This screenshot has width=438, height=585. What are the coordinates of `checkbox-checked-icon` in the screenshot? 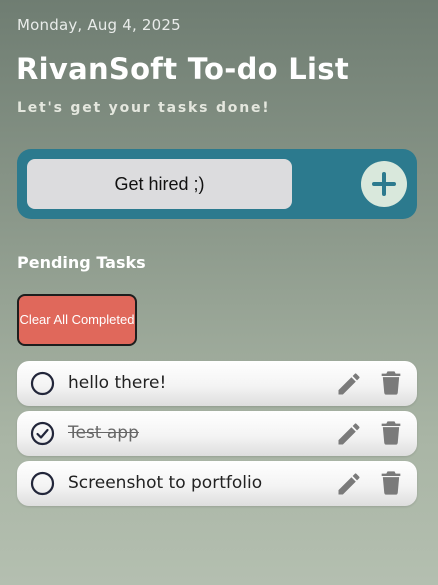 It's located at (42, 433).